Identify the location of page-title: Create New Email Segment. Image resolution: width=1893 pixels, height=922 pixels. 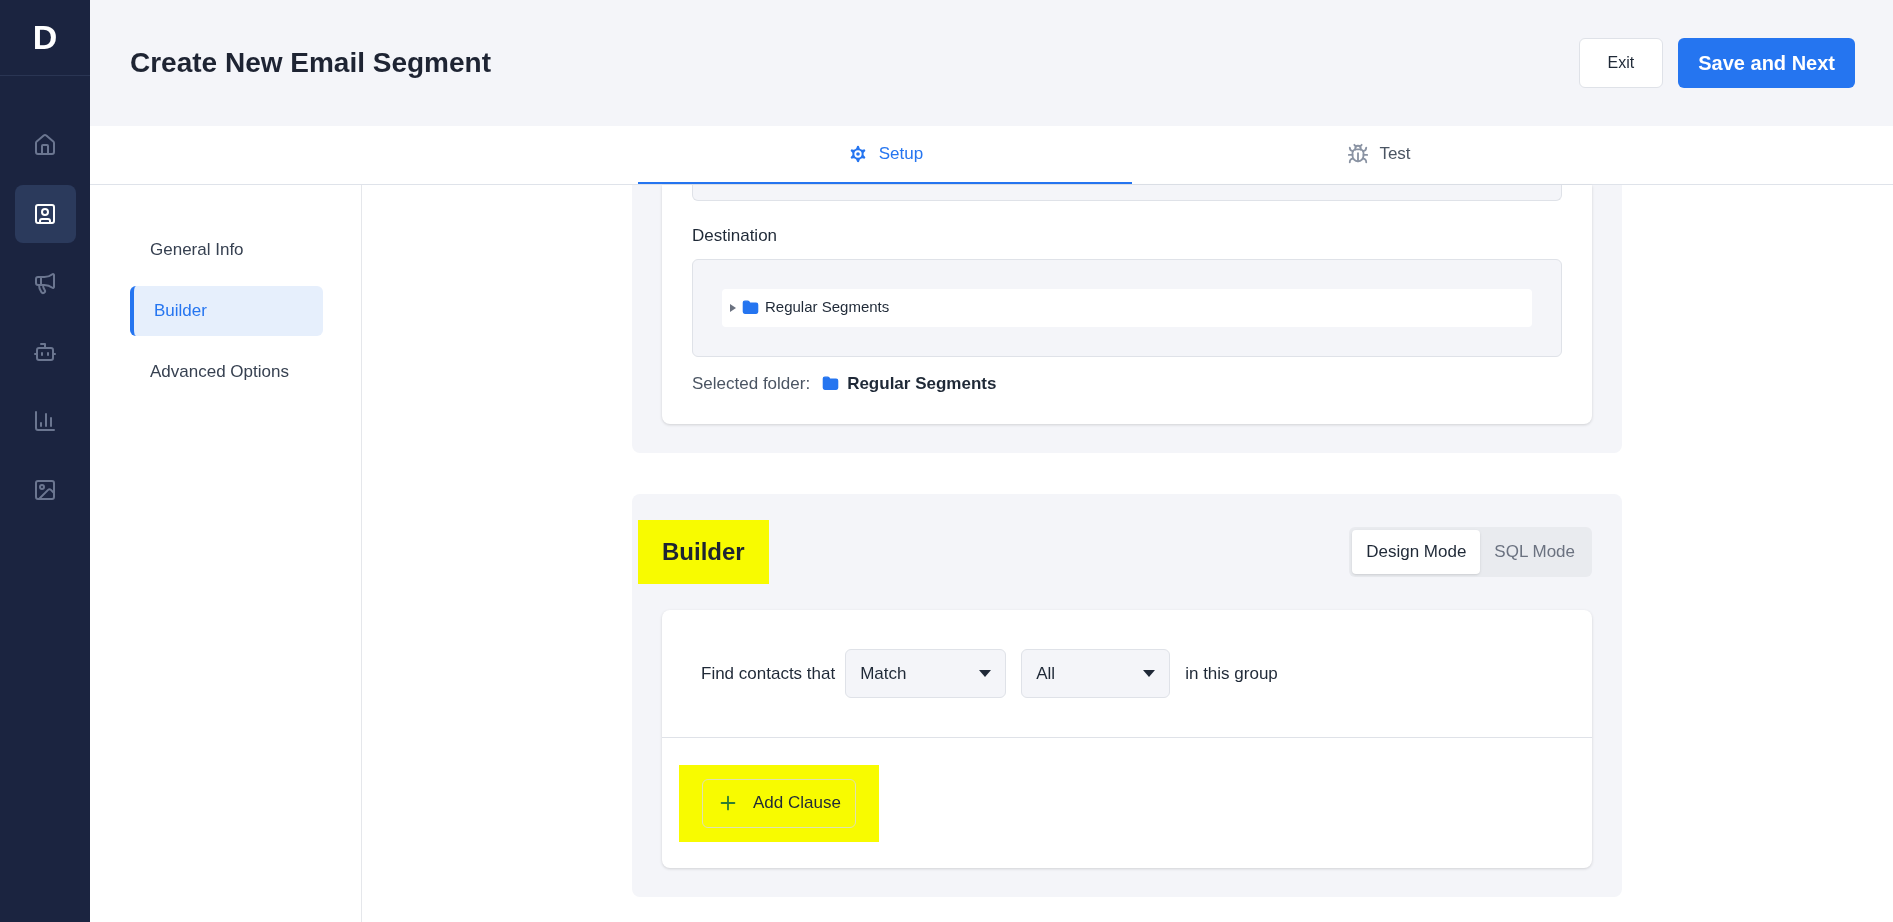
(311, 63).